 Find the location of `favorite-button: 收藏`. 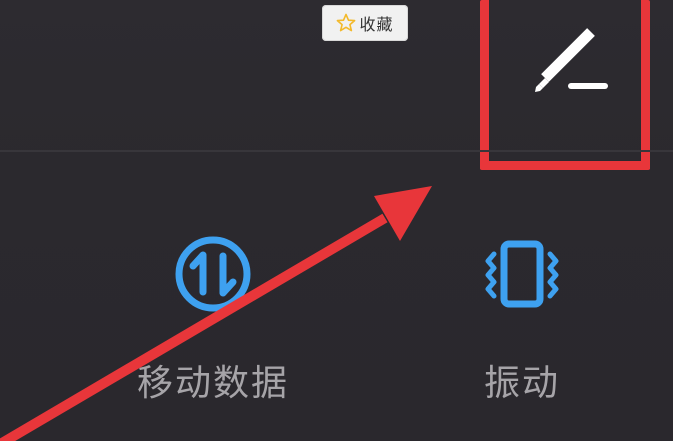

favorite-button: 收藏 is located at coordinates (365, 23).